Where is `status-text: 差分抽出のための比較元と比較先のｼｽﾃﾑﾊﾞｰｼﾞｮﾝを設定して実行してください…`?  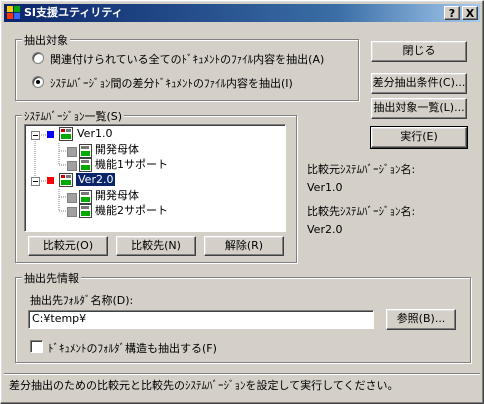
status-text: 差分抽出のための比較元と比較先のｼｽﾃﾑﾊﾞｰｼﾞｮﾝを設定して実行してください… is located at coordinates (204, 385).